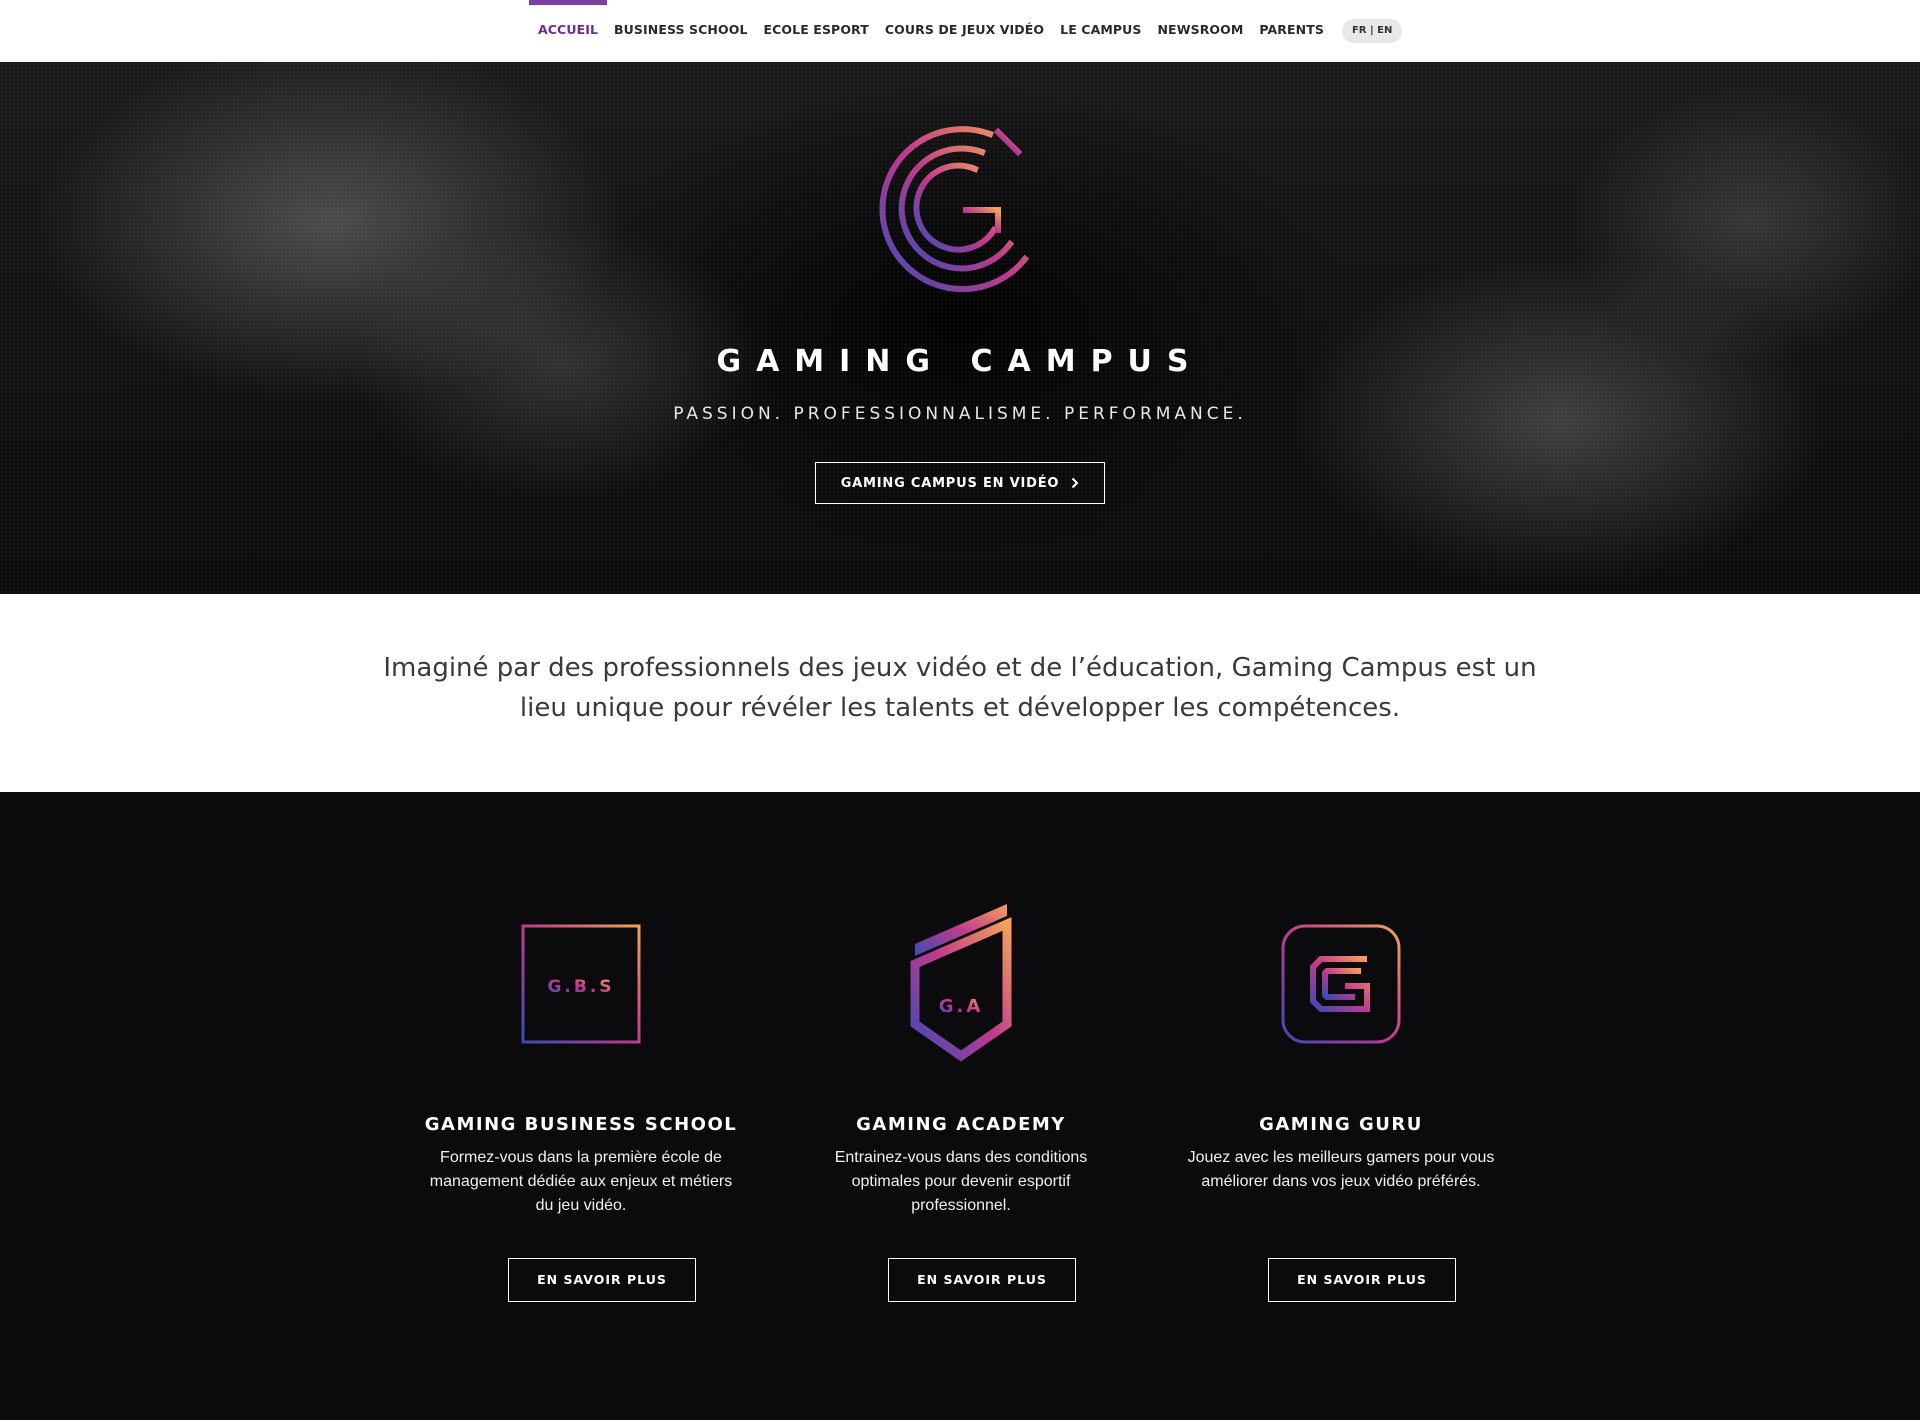 This screenshot has width=1920, height=1420. Describe the element at coordinates (960, 361) in the screenshot. I see `hero-title: GAMING CAMPUS` at that location.